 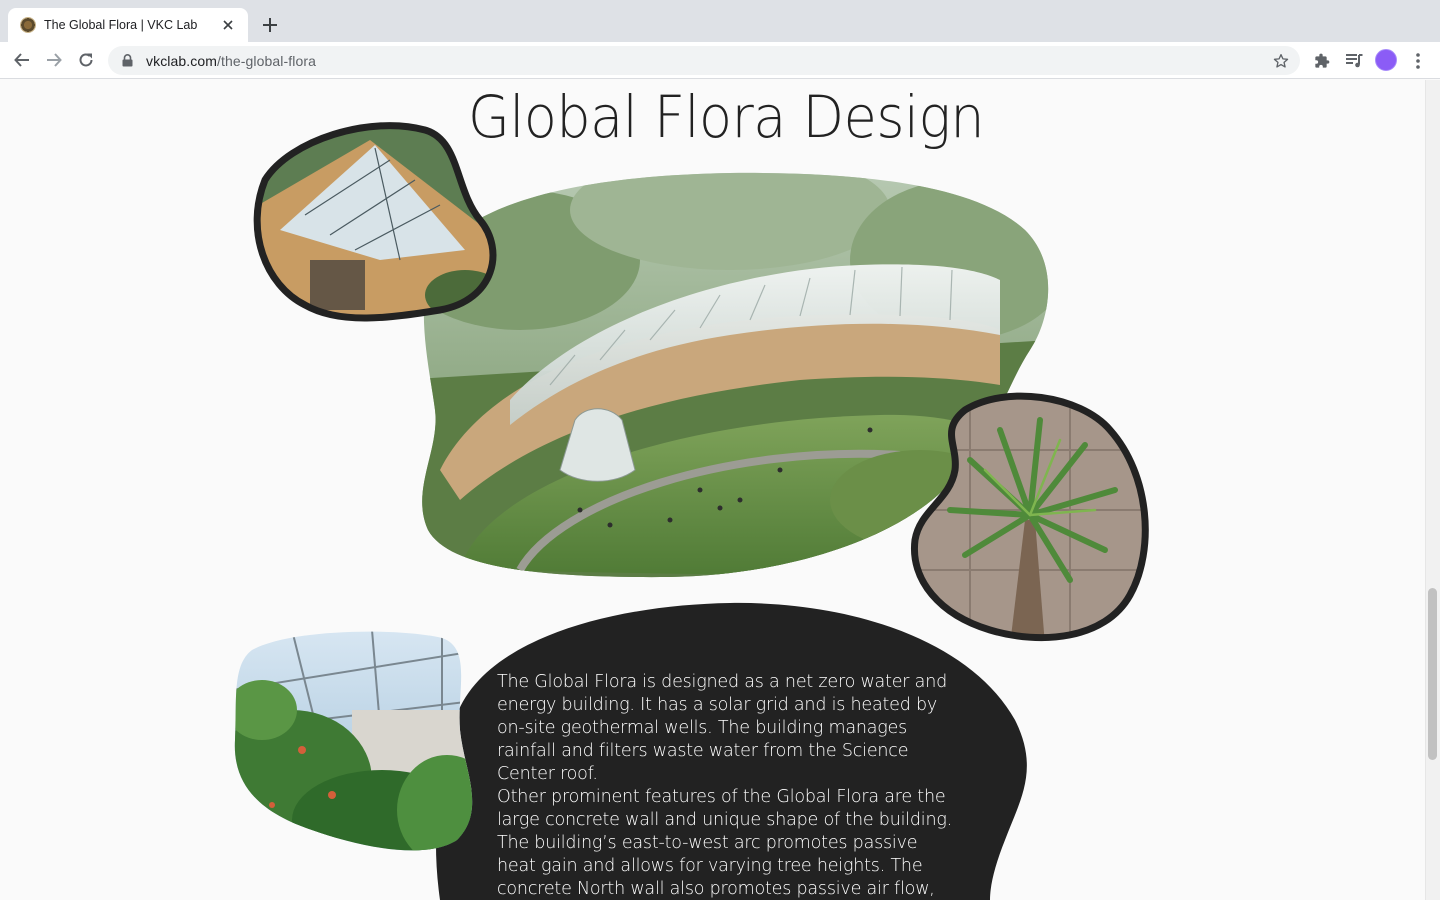 What do you see at coordinates (353, 741) in the screenshot?
I see `greenhouse-interior-image` at bounding box center [353, 741].